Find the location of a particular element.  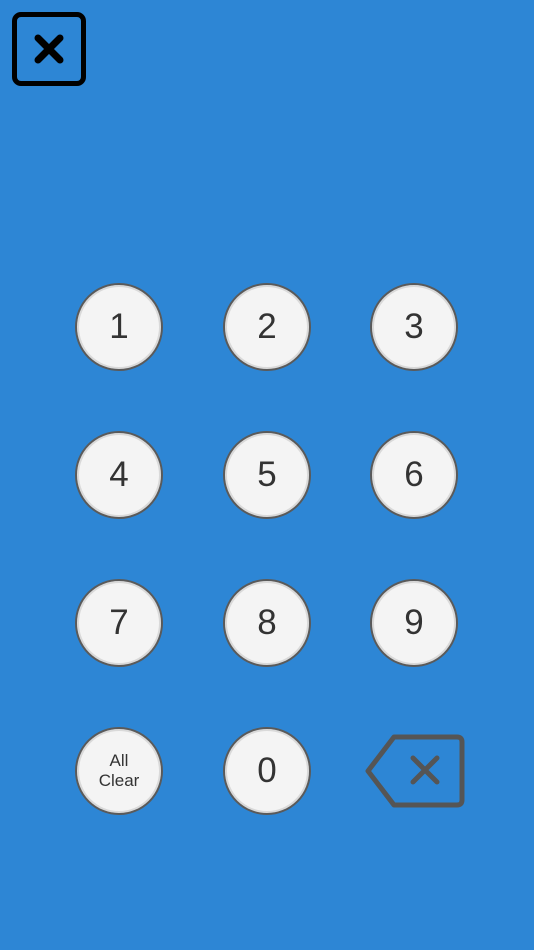

backspace-icon is located at coordinates (415, 771).